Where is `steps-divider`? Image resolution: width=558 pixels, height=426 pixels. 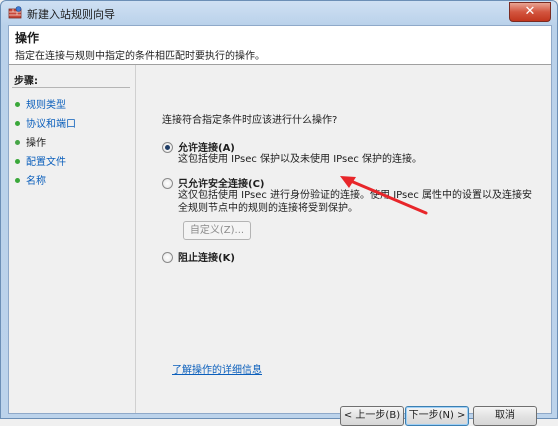 steps-divider is located at coordinates (71, 87).